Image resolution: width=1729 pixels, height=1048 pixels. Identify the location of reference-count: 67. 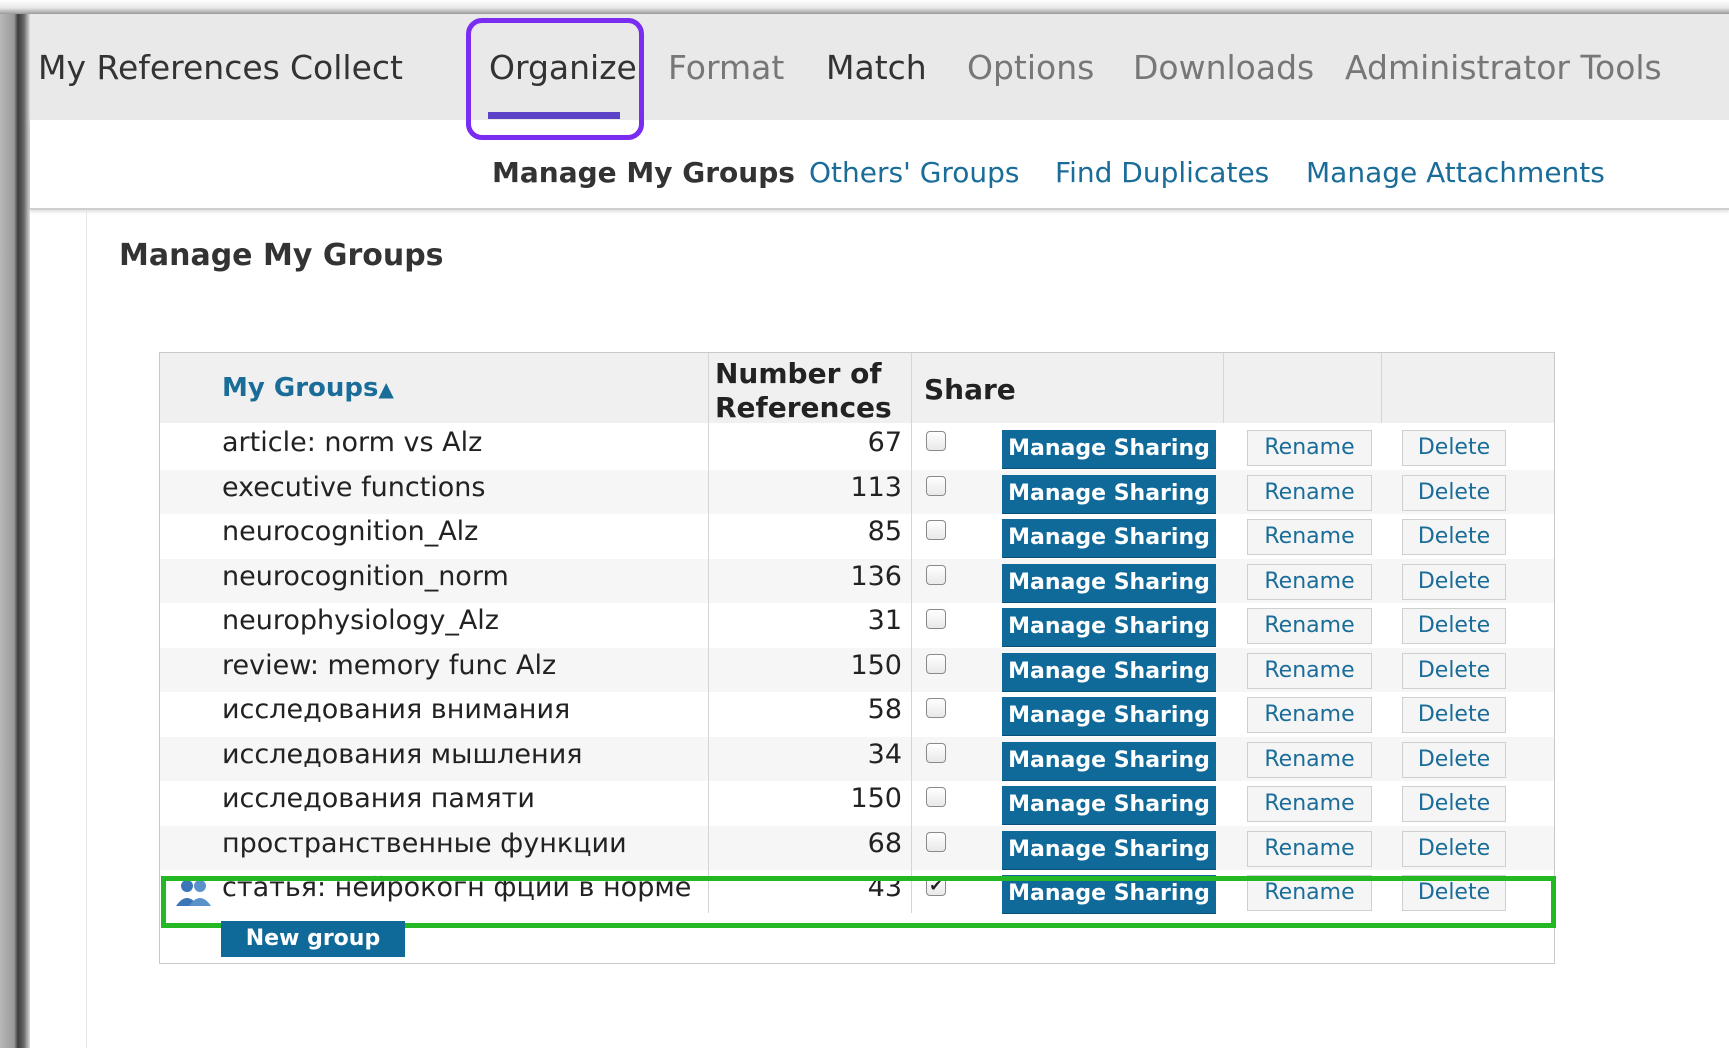
(884, 442).